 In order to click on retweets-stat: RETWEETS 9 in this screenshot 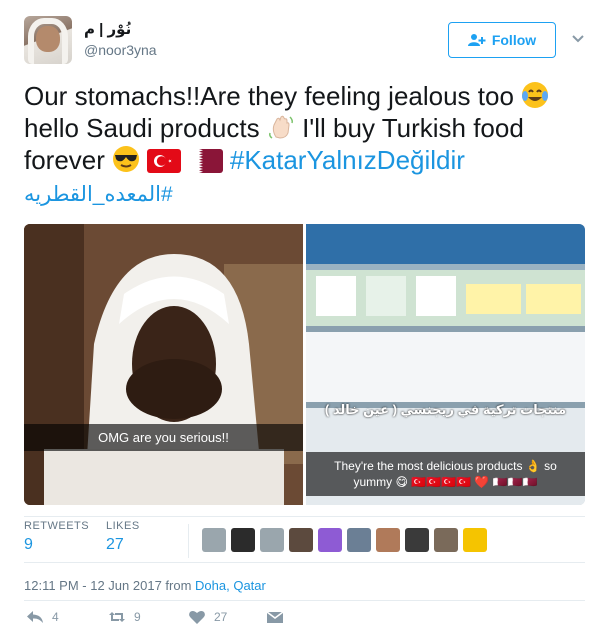, I will do `click(56, 537)`.